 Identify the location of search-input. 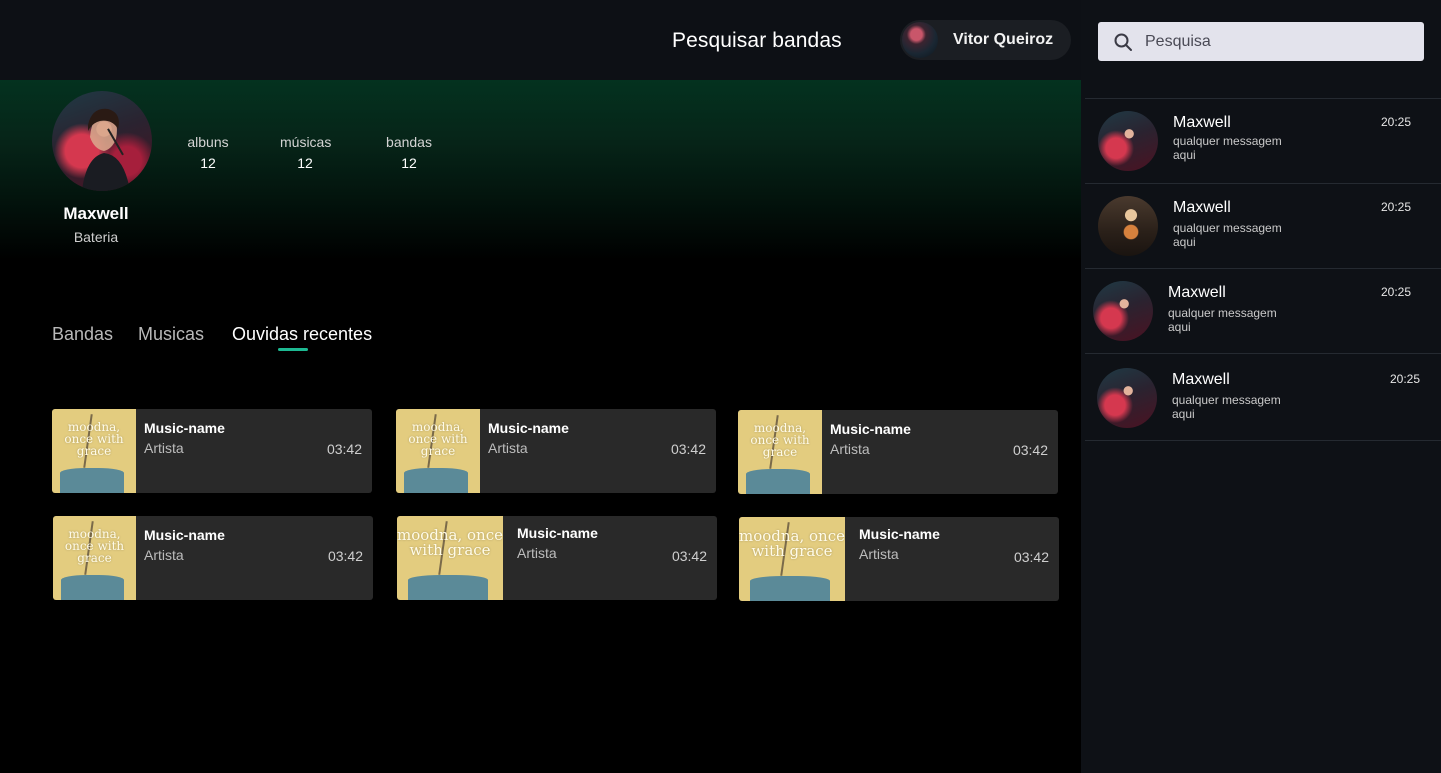
(1270, 41).